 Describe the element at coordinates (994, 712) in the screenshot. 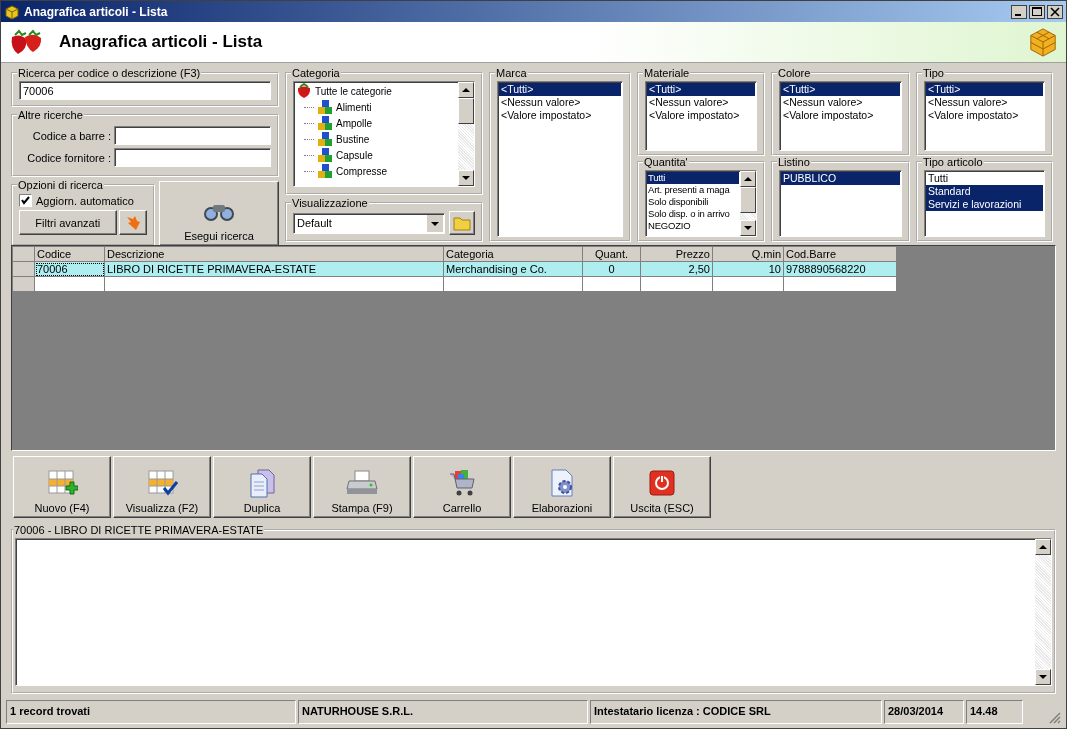

I see `status-text: 14.48` at that location.